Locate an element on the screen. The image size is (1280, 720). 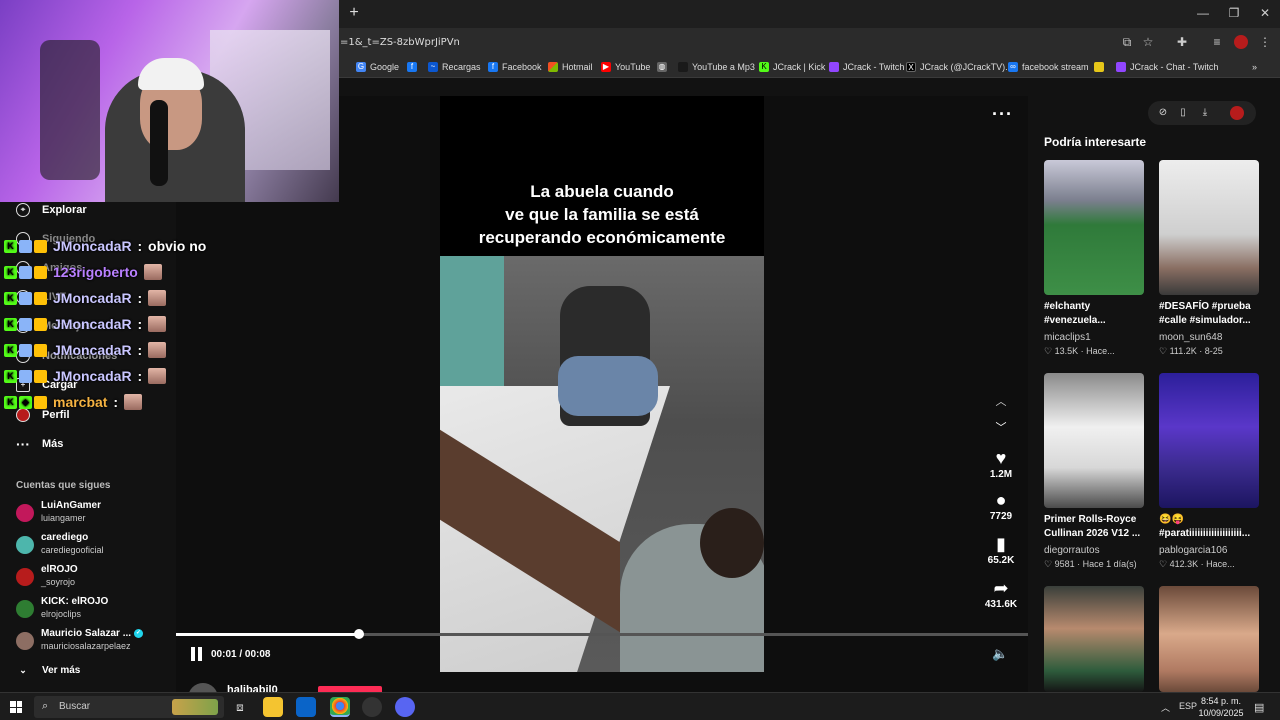
bookmark-jcrack-chat-twitch: JCrack - Chat - Twitch is located at coordinates (1167, 67).